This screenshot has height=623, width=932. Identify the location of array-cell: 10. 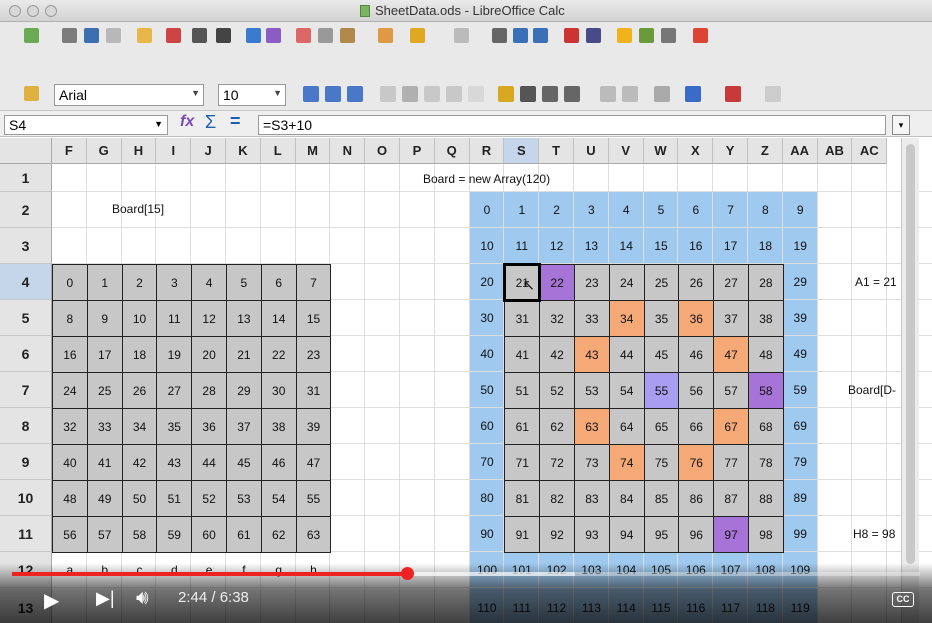
(487, 246).